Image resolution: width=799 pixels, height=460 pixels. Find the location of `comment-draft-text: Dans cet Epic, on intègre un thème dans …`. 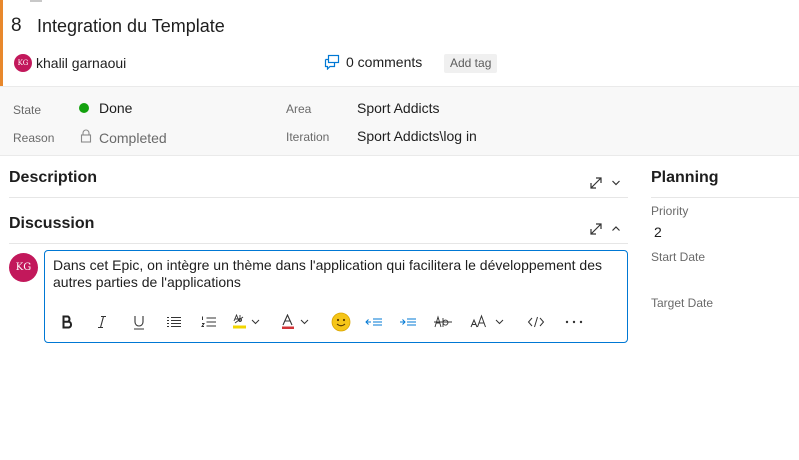

comment-draft-text: Dans cet Epic, on intègre un thème dans … is located at coordinates (333, 274).